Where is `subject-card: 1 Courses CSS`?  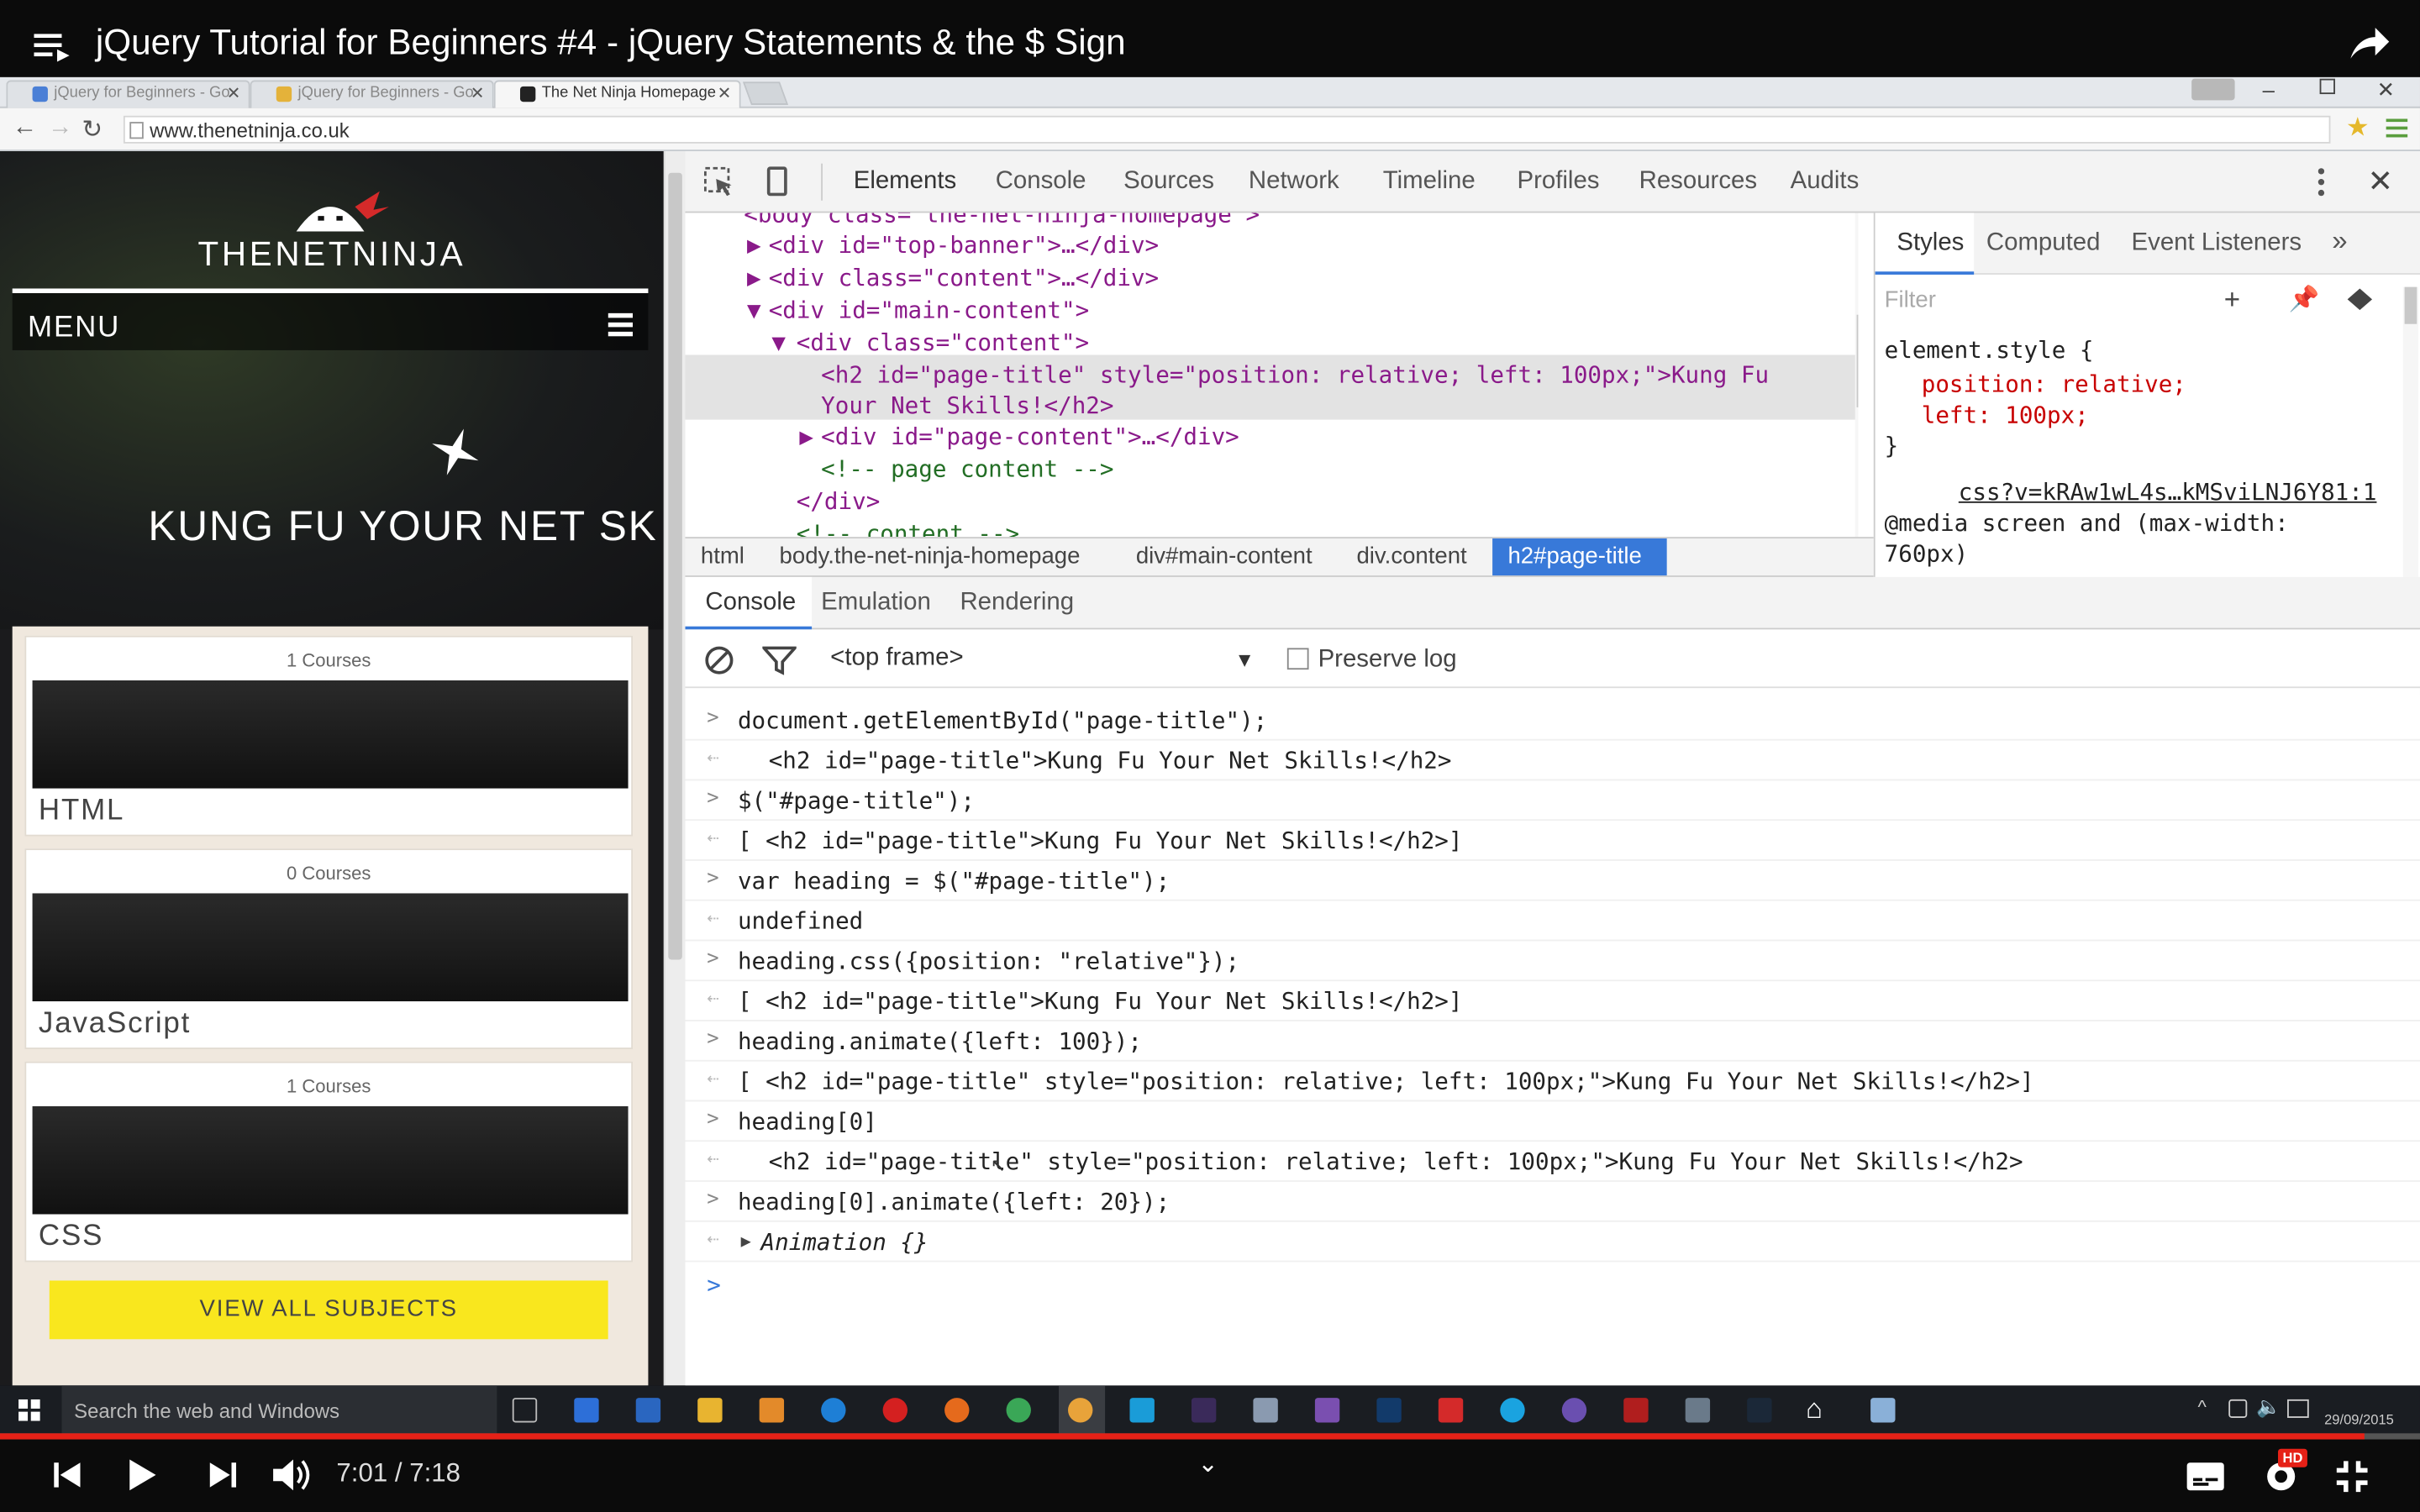
subject-card: 1 Courses CSS is located at coordinates (329, 1162).